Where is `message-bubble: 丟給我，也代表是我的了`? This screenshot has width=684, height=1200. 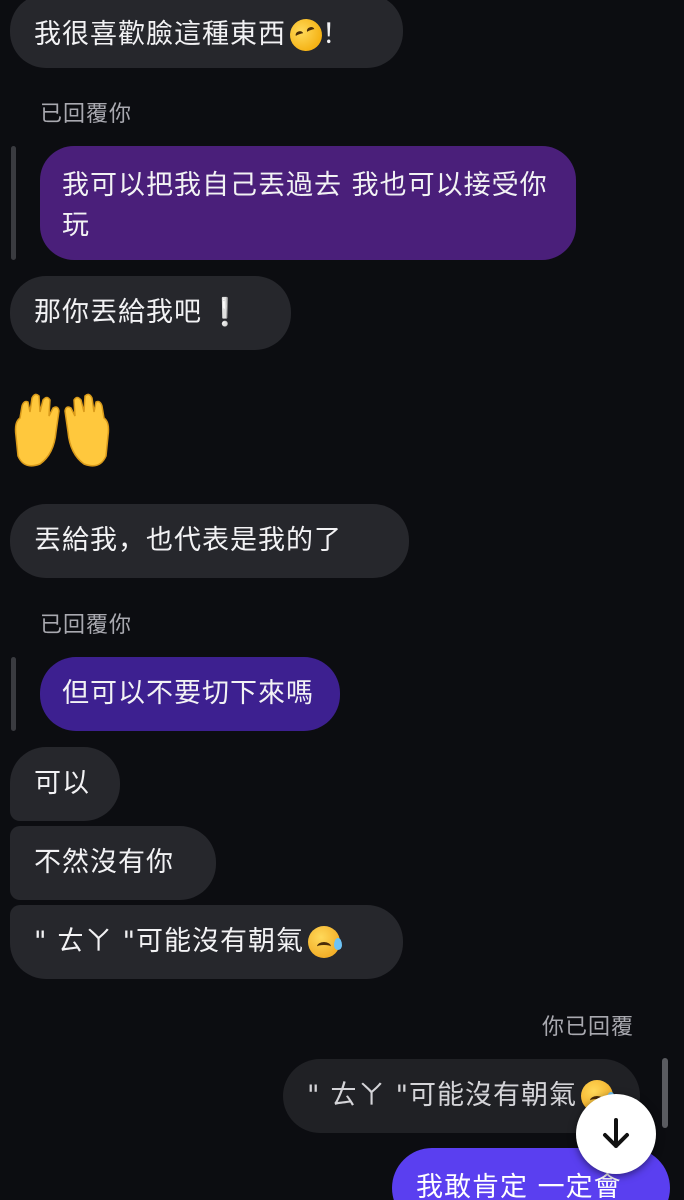
message-bubble: 丟給我，也代表是我的了 is located at coordinates (209, 541).